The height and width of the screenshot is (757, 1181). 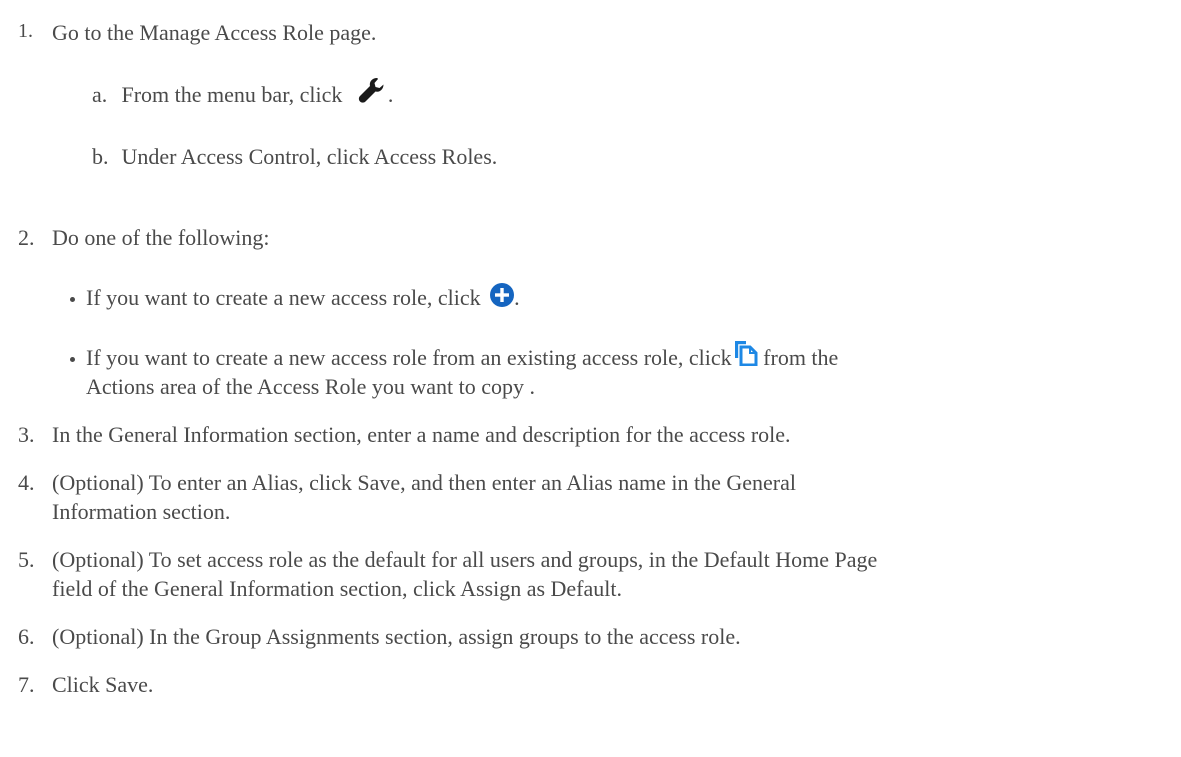 What do you see at coordinates (801, 357) in the screenshot?
I see `bullet-2-text-after-icon: from the` at bounding box center [801, 357].